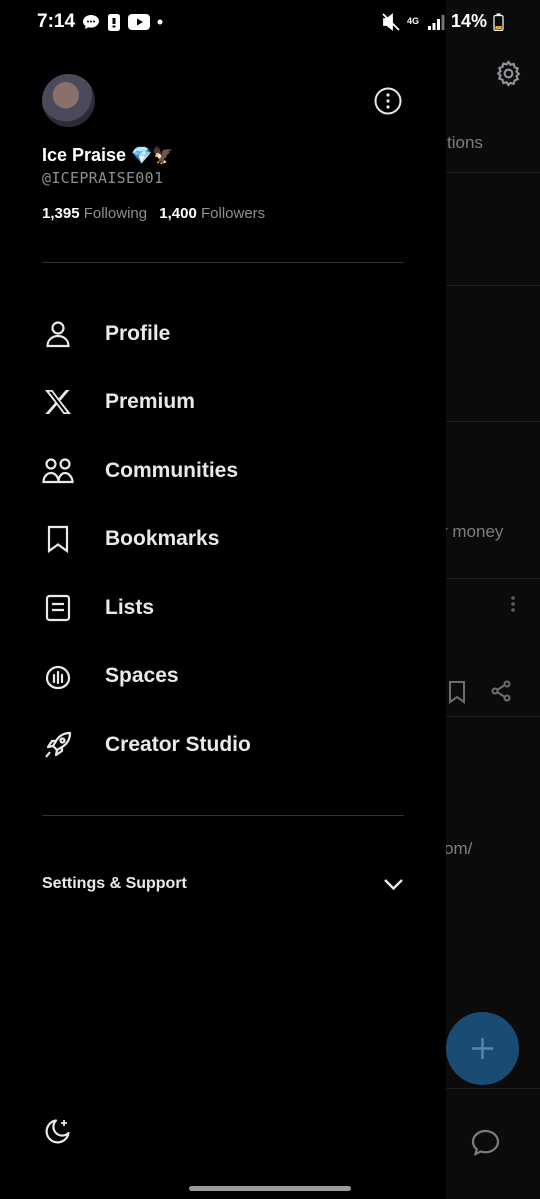 This screenshot has width=540, height=1199. I want to click on signal-icon, so click(436, 22).